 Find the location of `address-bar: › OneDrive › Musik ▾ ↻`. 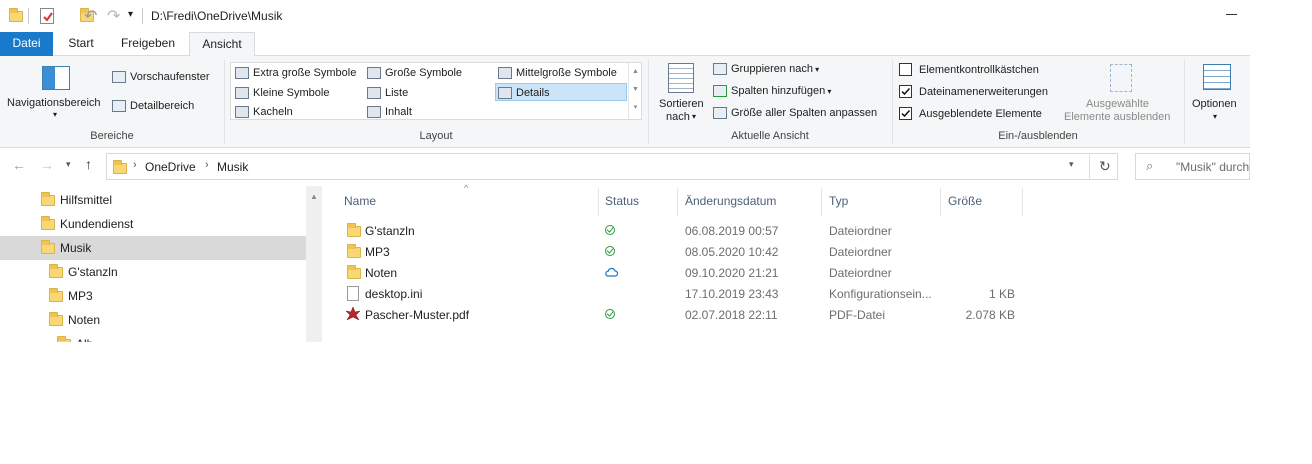

address-bar: › OneDrive › Musik ▾ ↻ is located at coordinates (612, 166).